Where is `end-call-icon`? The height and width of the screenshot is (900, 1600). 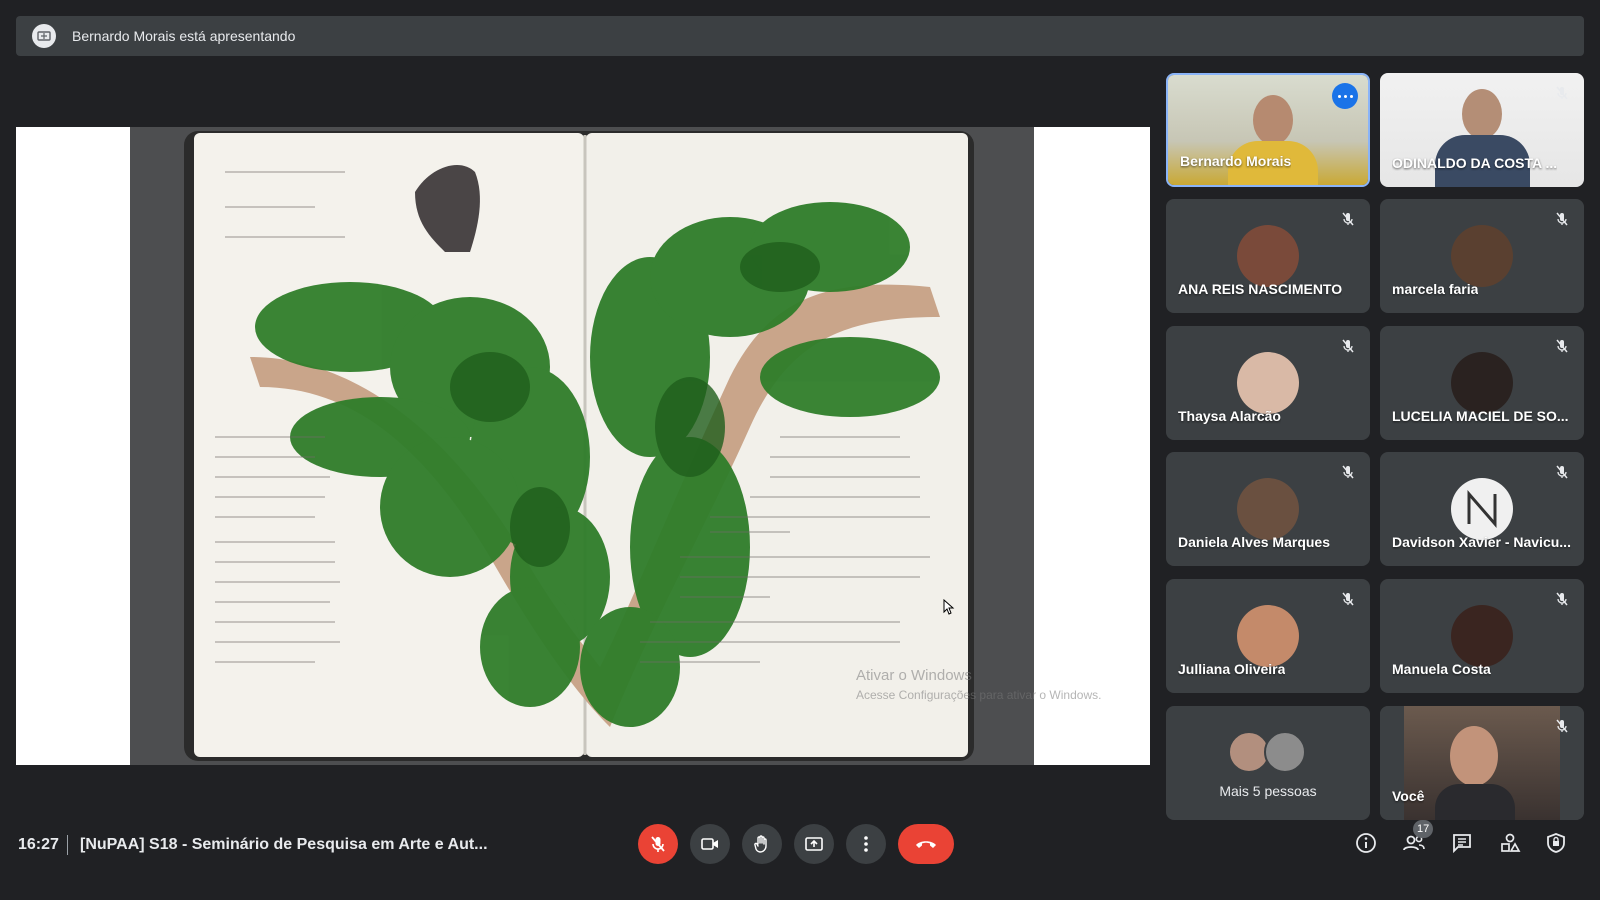 end-call-icon is located at coordinates (926, 844).